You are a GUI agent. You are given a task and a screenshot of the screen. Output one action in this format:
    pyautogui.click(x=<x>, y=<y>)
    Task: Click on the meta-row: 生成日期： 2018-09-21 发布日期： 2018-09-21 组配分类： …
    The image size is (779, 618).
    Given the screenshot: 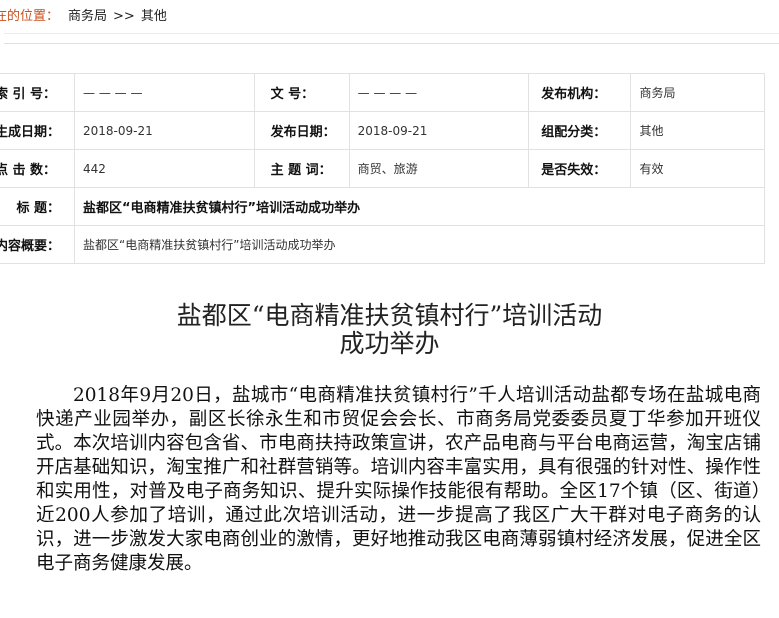 What is the action you would take?
    pyautogui.click(x=382, y=130)
    